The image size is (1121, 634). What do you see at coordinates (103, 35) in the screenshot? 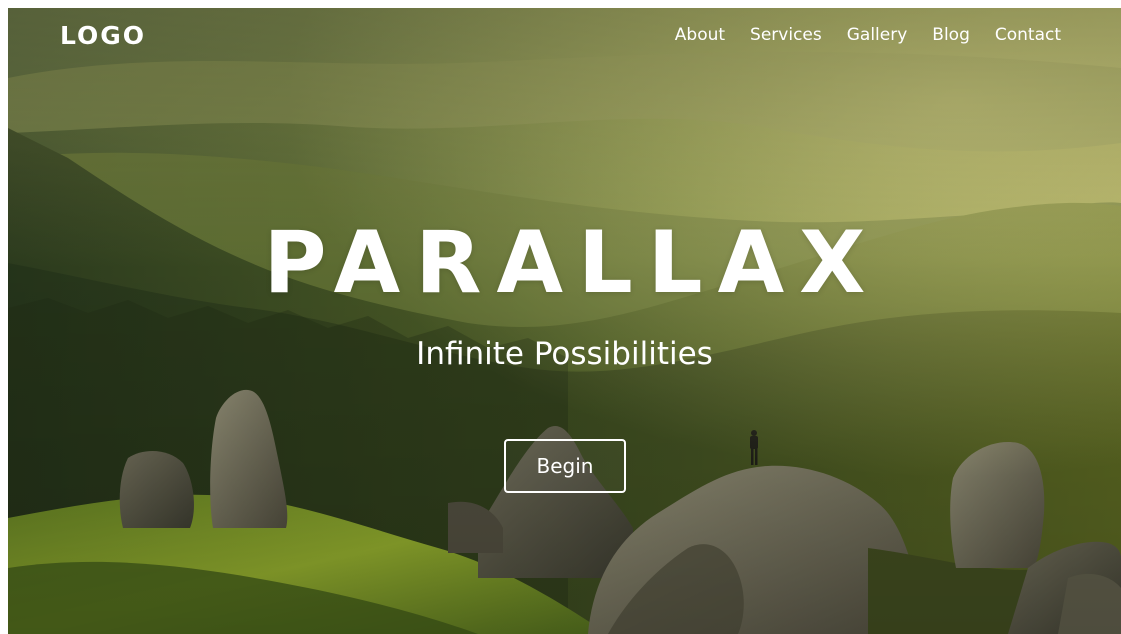
I see `logo: LOGO` at bounding box center [103, 35].